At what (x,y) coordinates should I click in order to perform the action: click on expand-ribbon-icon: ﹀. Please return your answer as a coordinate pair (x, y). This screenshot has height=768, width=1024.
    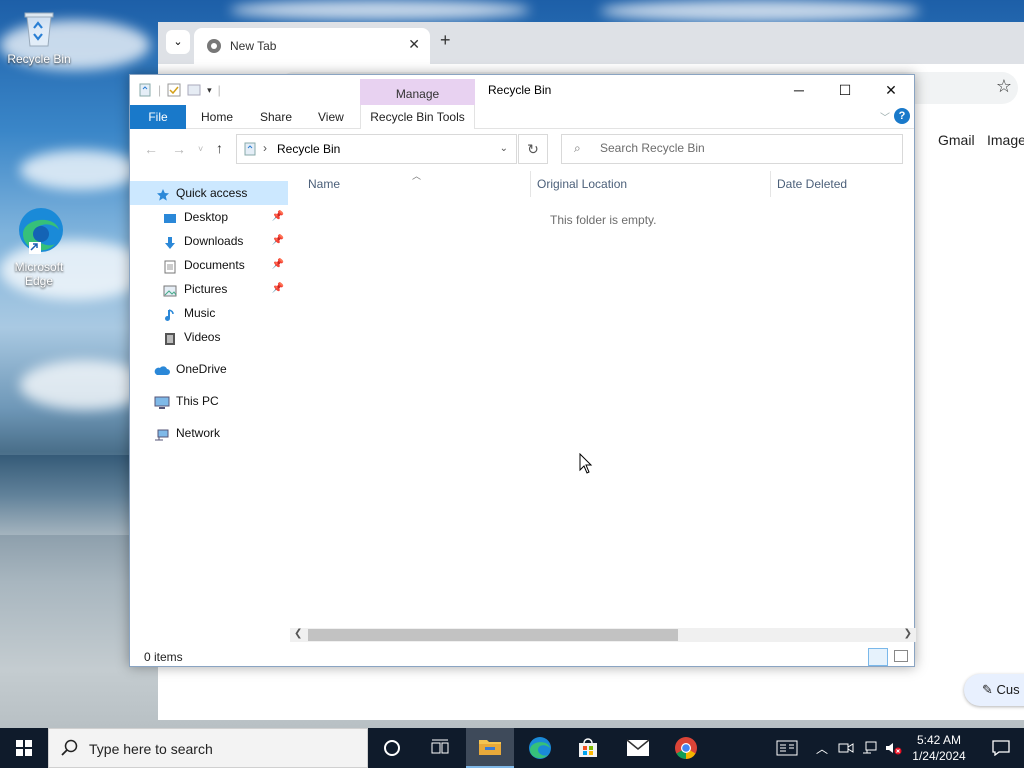
    Looking at the image, I should click on (885, 116).